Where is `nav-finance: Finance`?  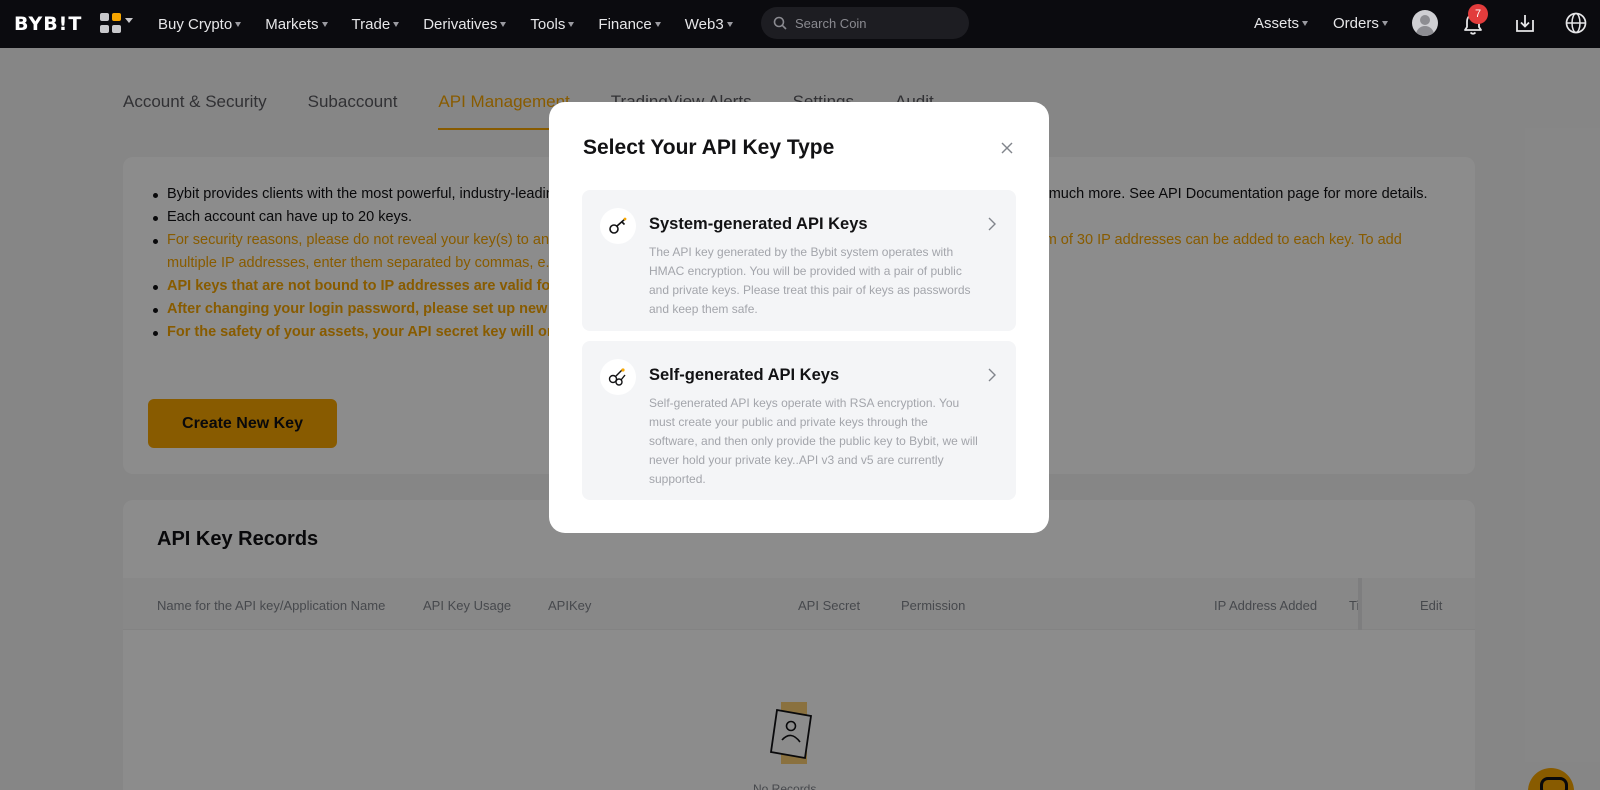 nav-finance: Finance is located at coordinates (629, 24).